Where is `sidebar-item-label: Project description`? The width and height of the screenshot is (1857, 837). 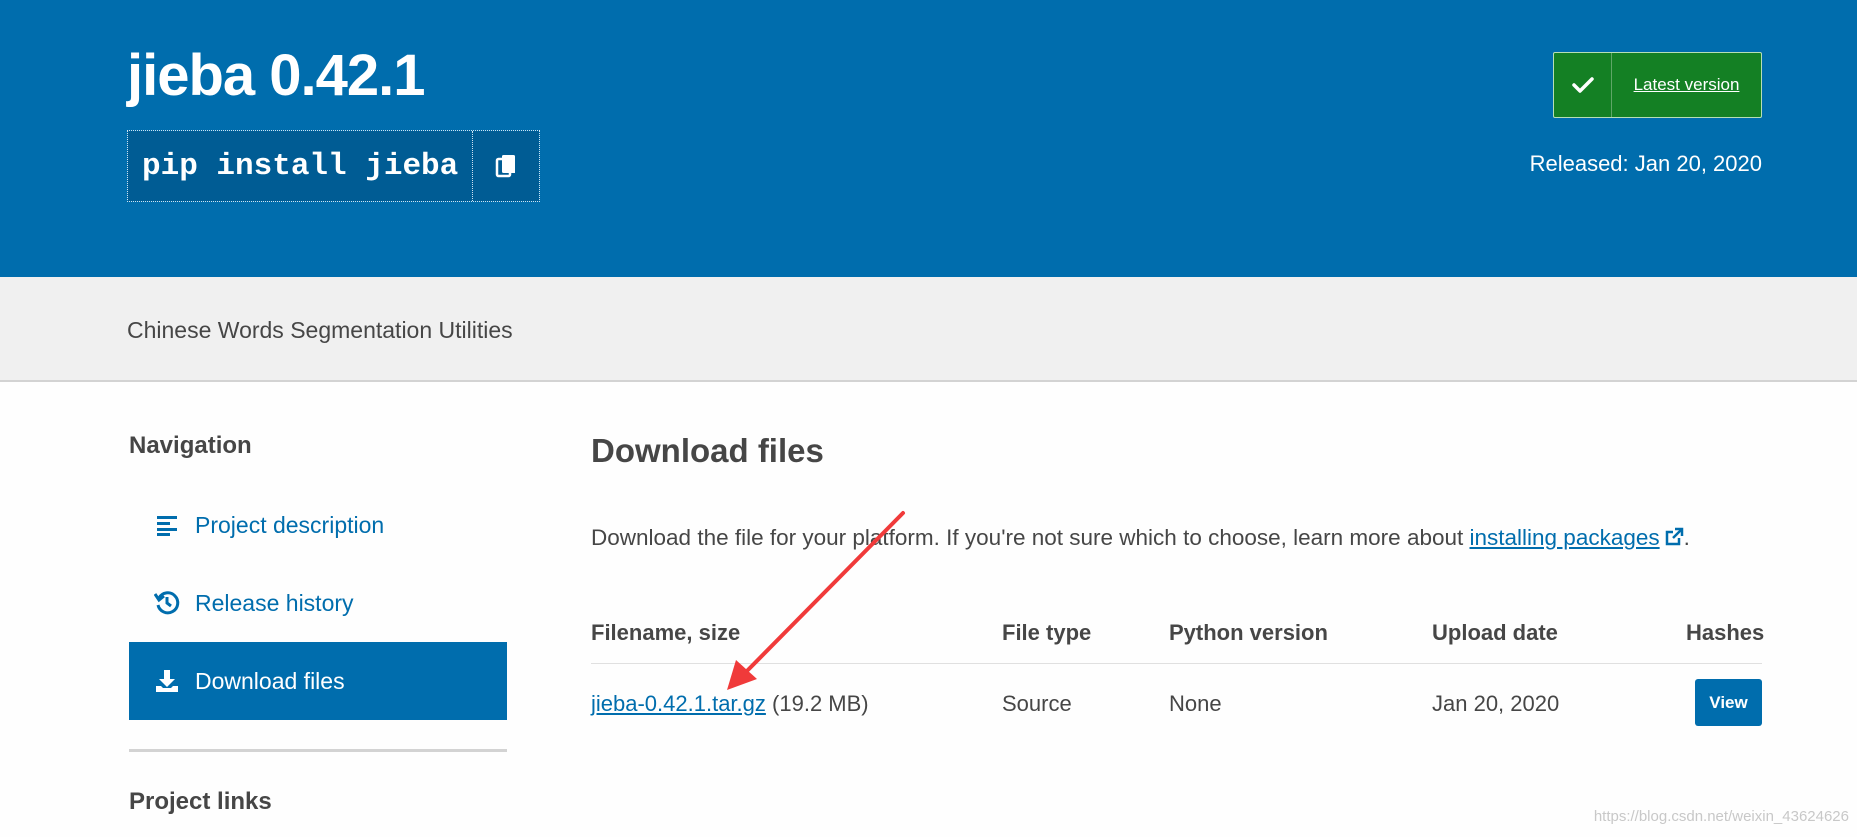 sidebar-item-label: Project description is located at coordinates (290, 524).